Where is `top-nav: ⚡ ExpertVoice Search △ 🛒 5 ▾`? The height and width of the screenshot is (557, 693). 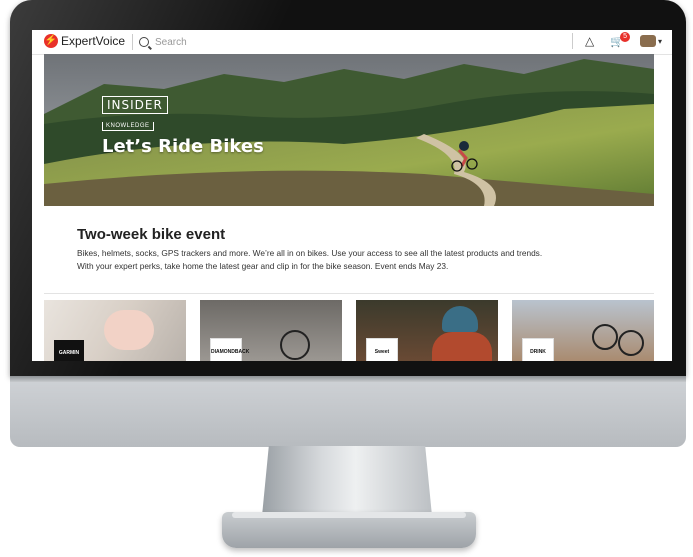
top-nav: ⚡ ExpertVoice Search △ 🛒 5 ▾ is located at coordinates (352, 42).